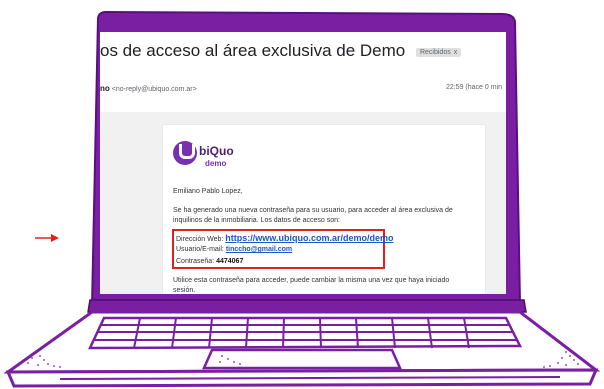 This screenshot has width=604, height=389. I want to click on arrow-right-icon, so click(47, 238).